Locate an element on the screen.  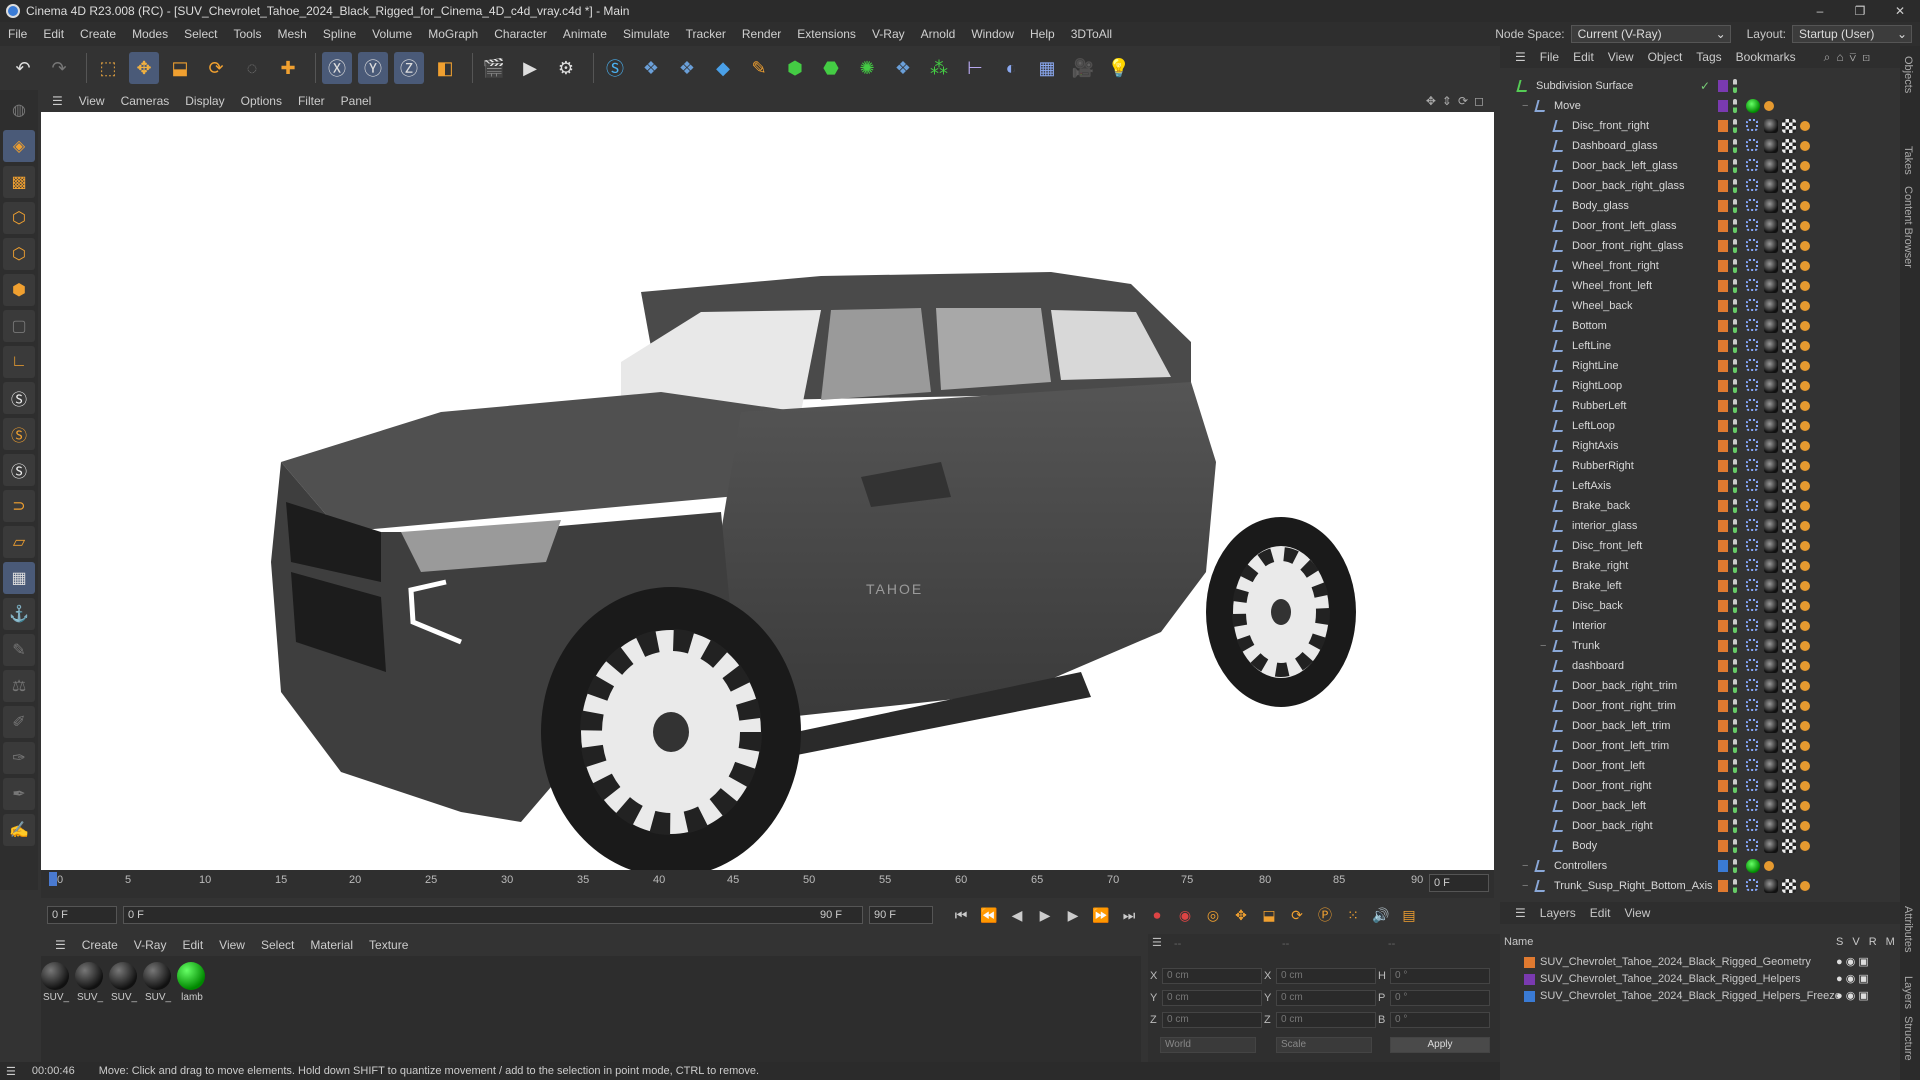
current-frame-field: 0 F is located at coordinates (1459, 883).